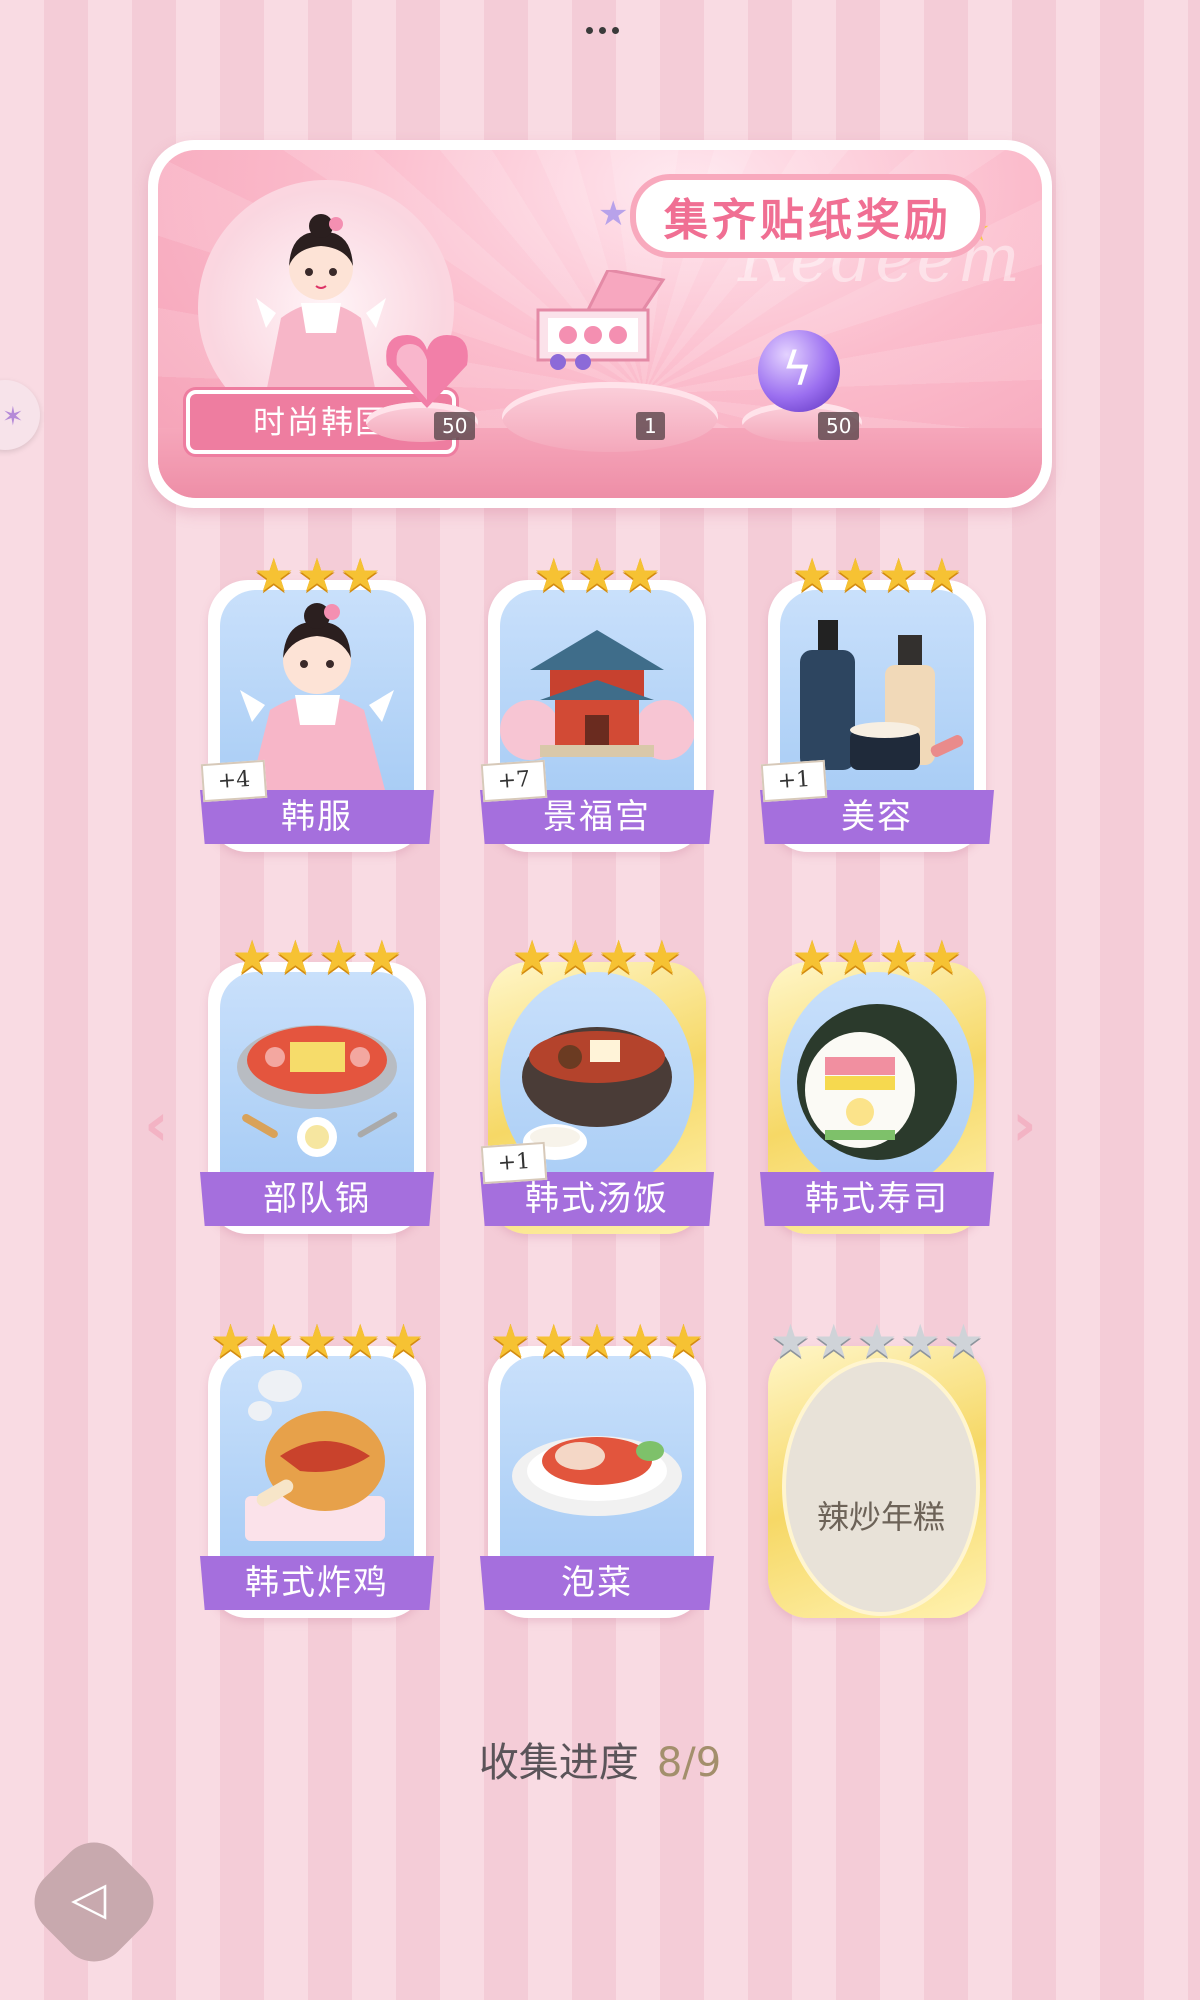 This screenshot has width=1200, height=2000. What do you see at coordinates (877, 702) in the screenshot?
I see `sticker-card: ★ ★ ★ ★ 美容 +1` at bounding box center [877, 702].